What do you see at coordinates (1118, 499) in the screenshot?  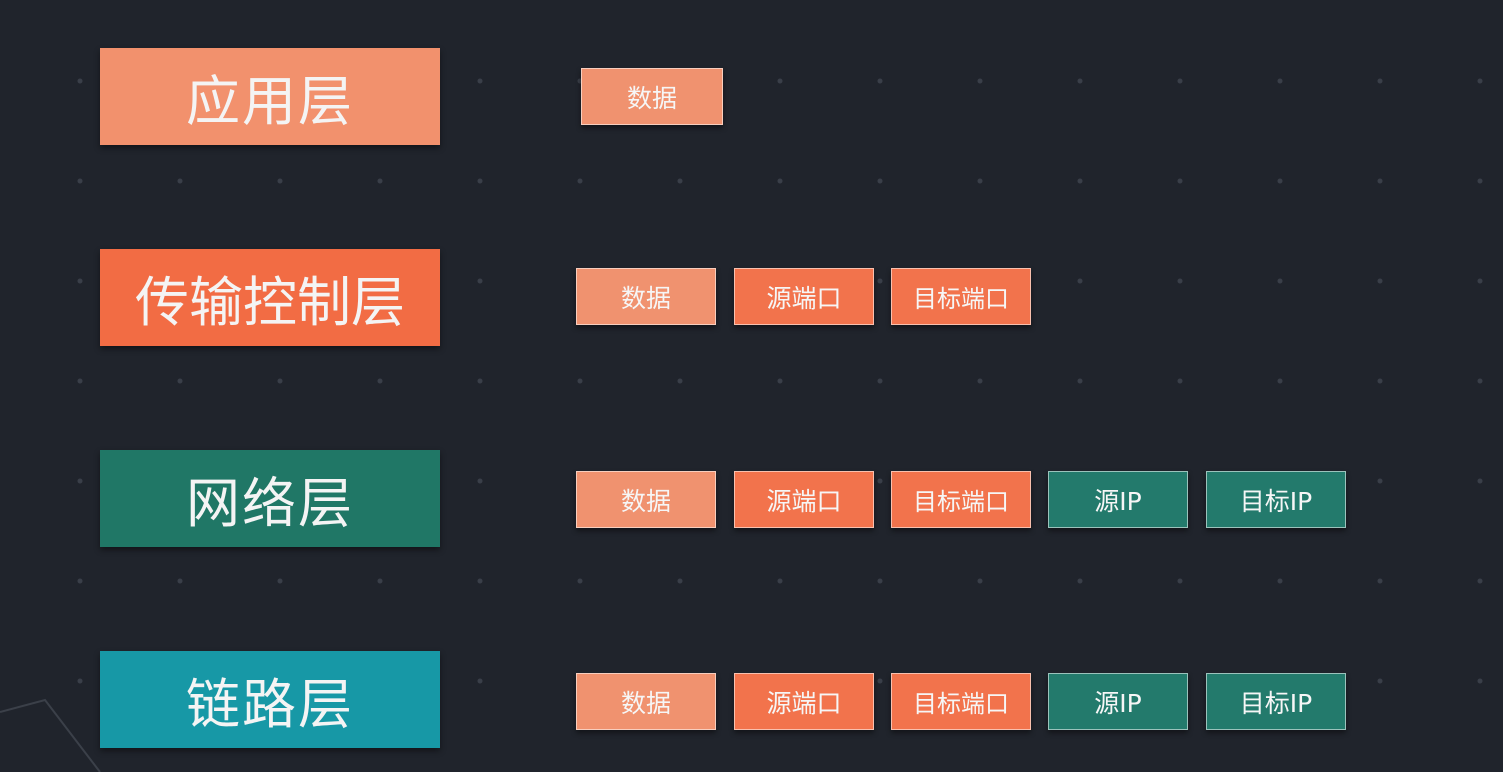 I see `network-source-ip-cell: 源IP` at bounding box center [1118, 499].